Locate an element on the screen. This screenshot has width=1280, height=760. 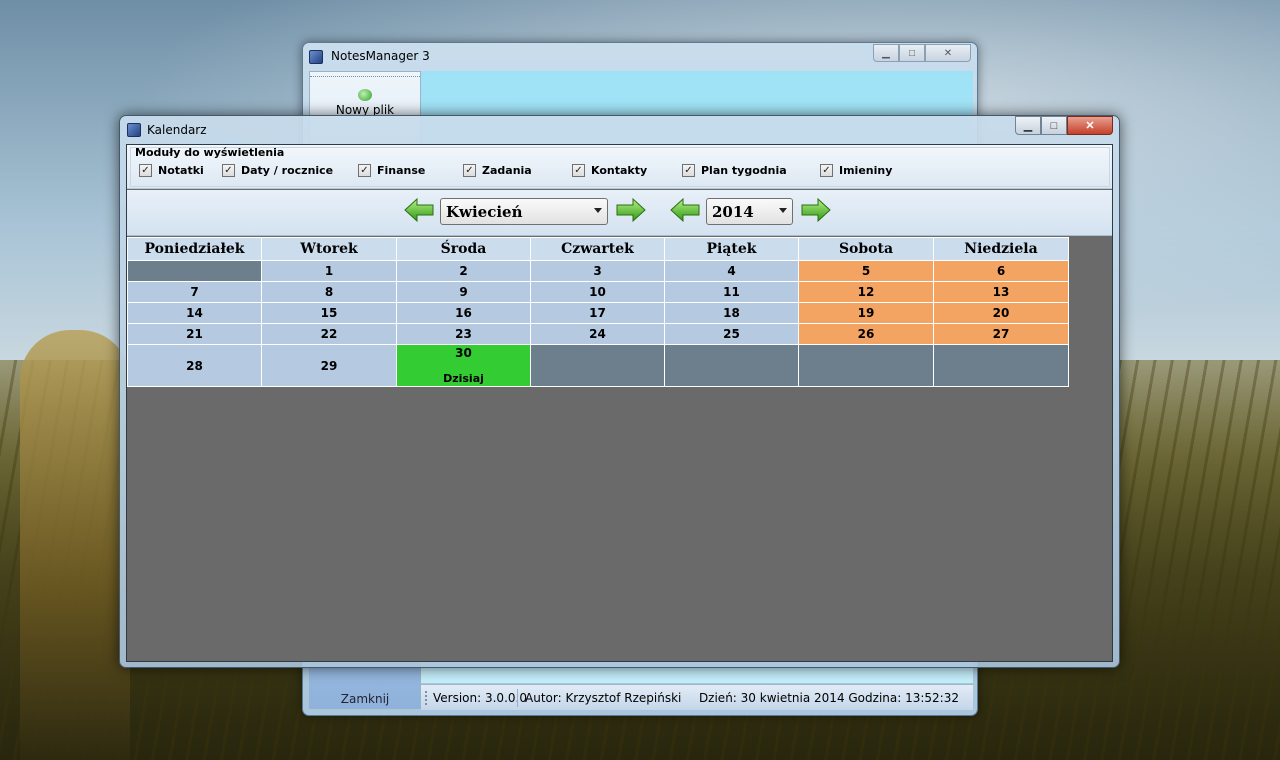
calendar-day-cell: 7 is located at coordinates (194, 292).